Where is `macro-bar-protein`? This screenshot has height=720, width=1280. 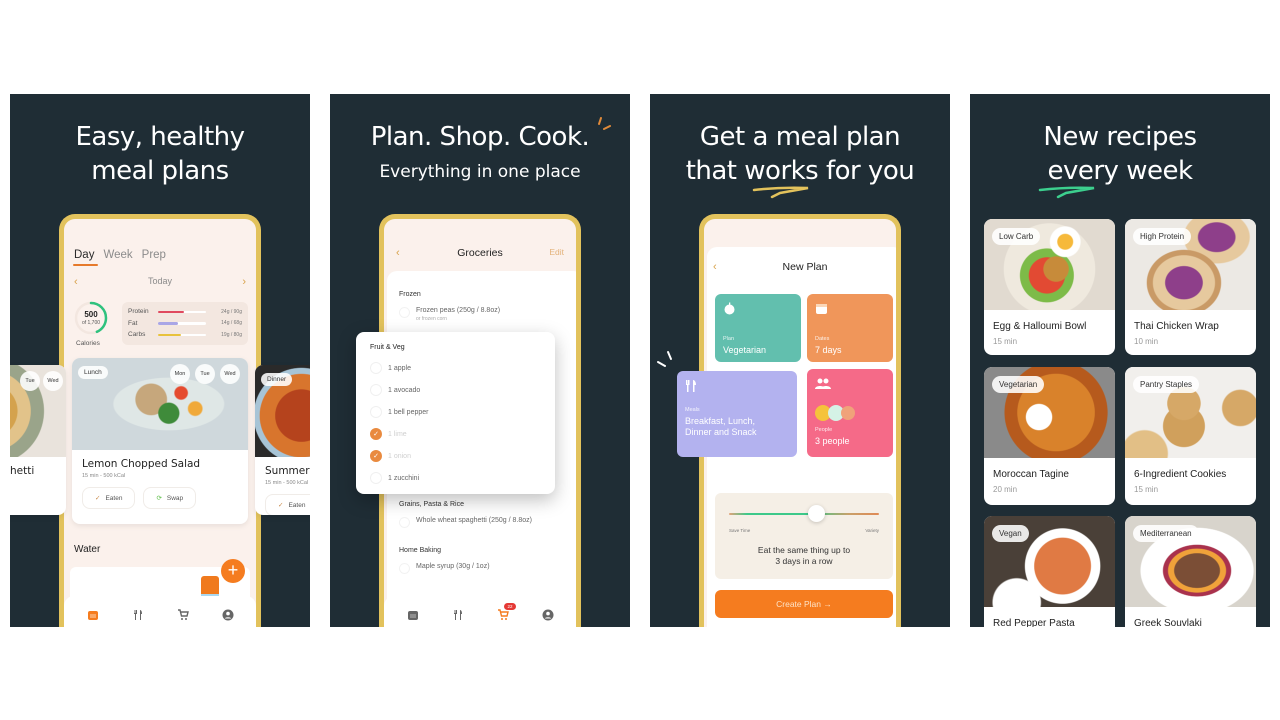
macro-bar-protein is located at coordinates (171, 311).